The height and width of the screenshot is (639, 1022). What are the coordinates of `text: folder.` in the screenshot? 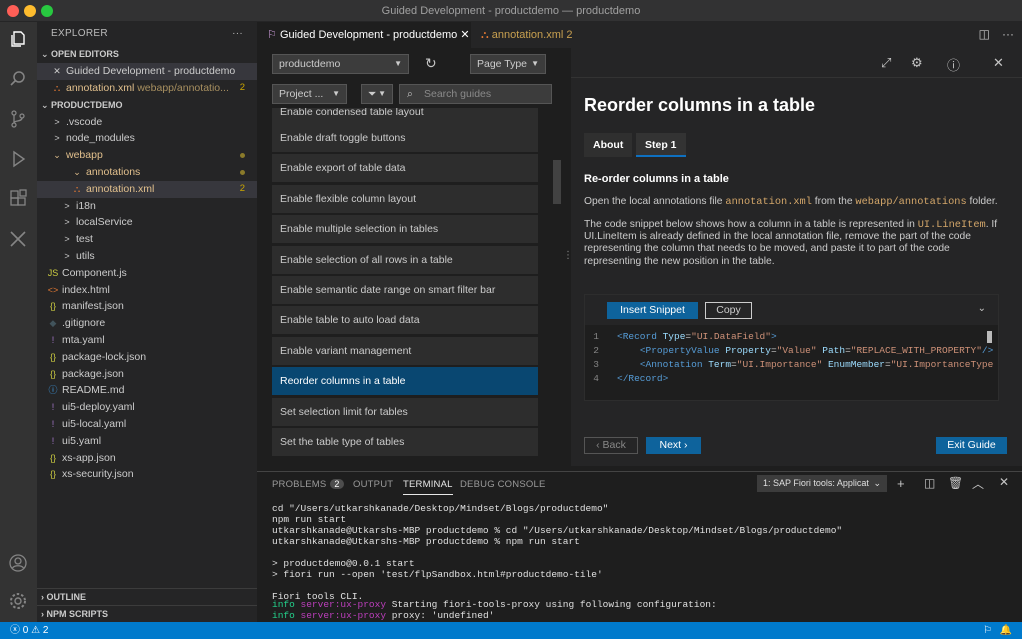 It's located at (982, 201).